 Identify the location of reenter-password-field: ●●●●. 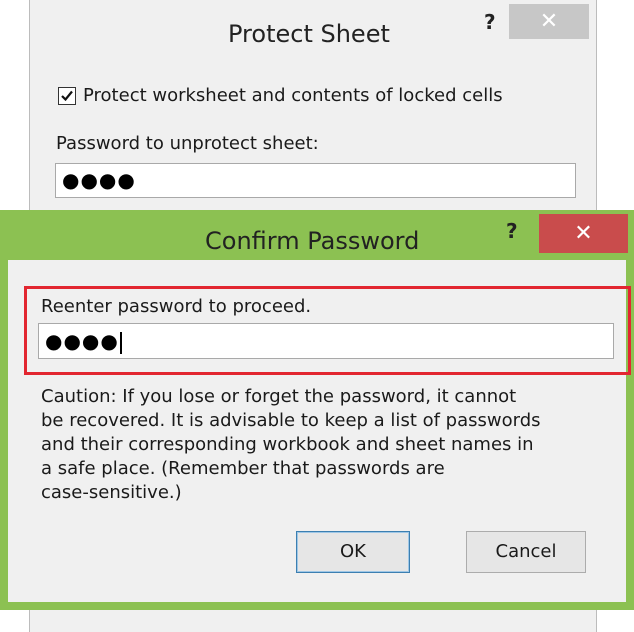
(326, 341).